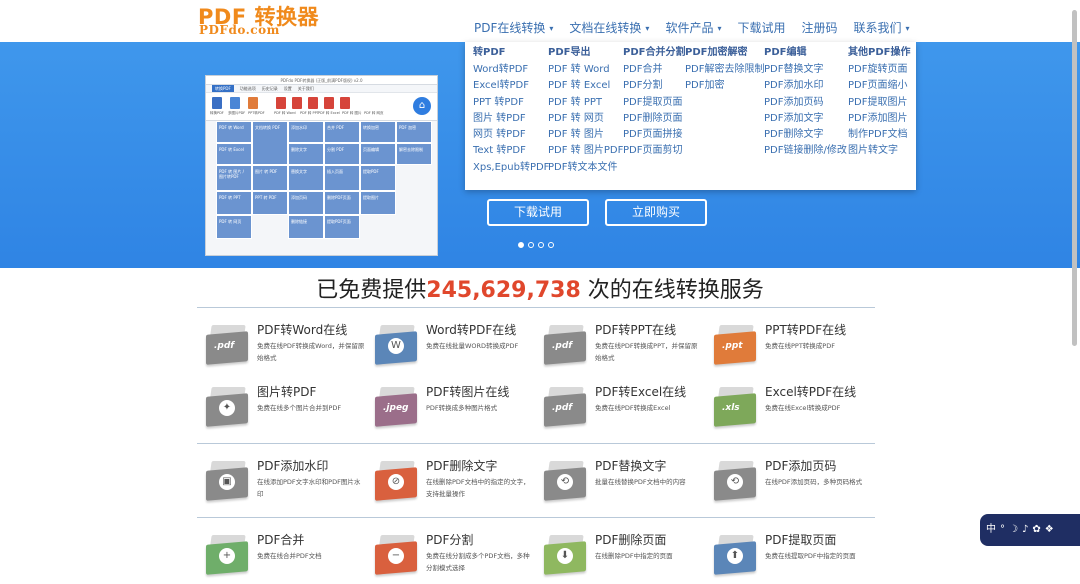  Describe the element at coordinates (805, 119) in the screenshot. I see `dropdown-item: PDF添加文字` at that location.